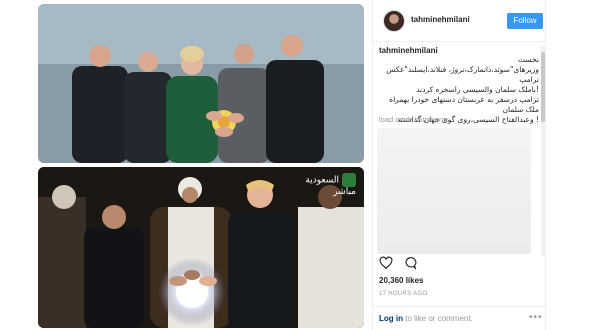 The height and width of the screenshot is (330, 590). Describe the element at coordinates (440, 19) in the screenshot. I see `post-username: tahminehmilani` at that location.